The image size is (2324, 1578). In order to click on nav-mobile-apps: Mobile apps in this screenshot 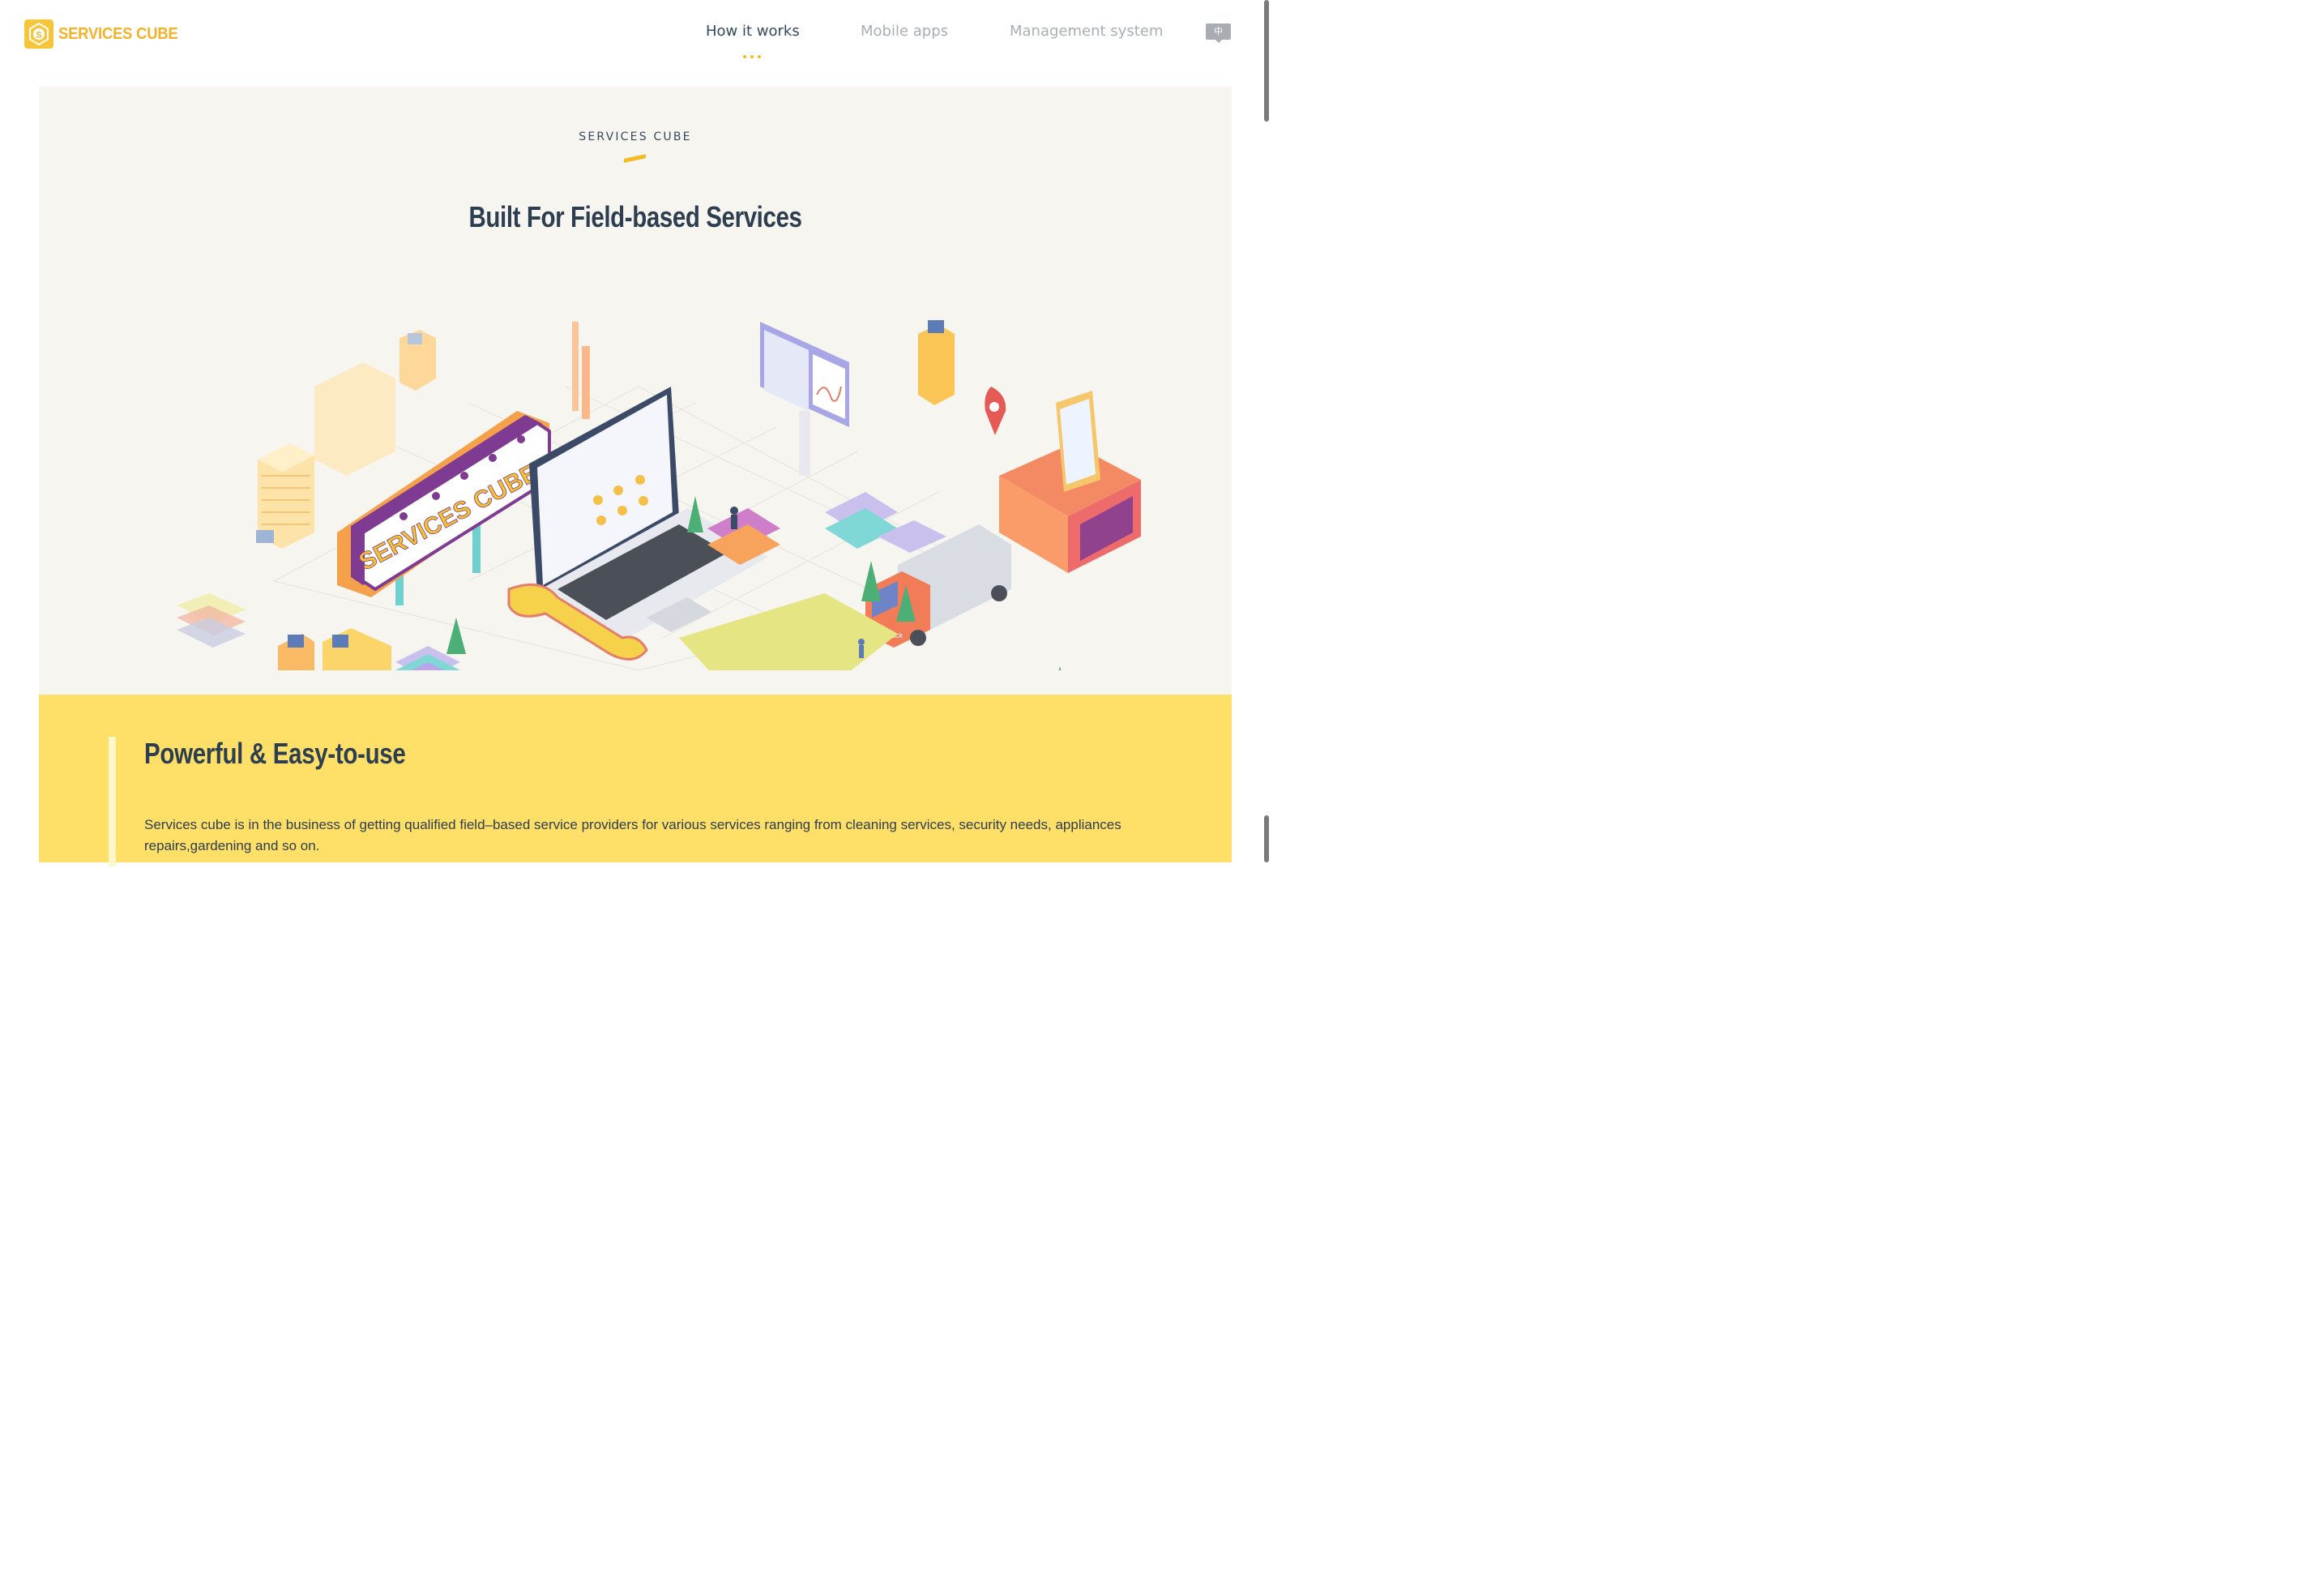, I will do `click(904, 31)`.